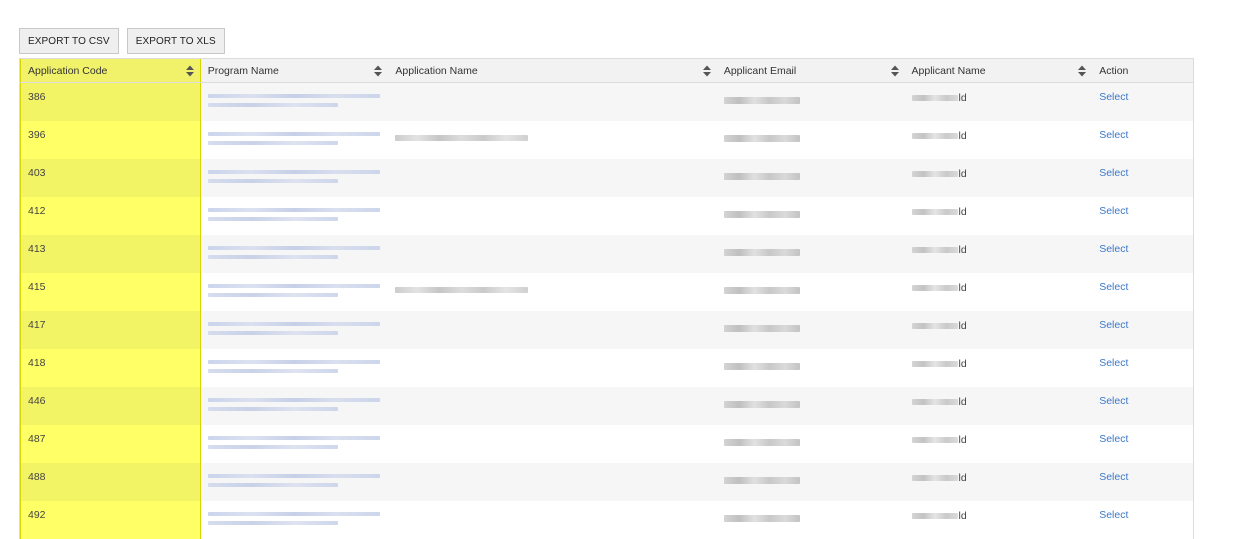  Describe the element at coordinates (606, 254) in the screenshot. I see `table-row: 413 ld Select` at that location.